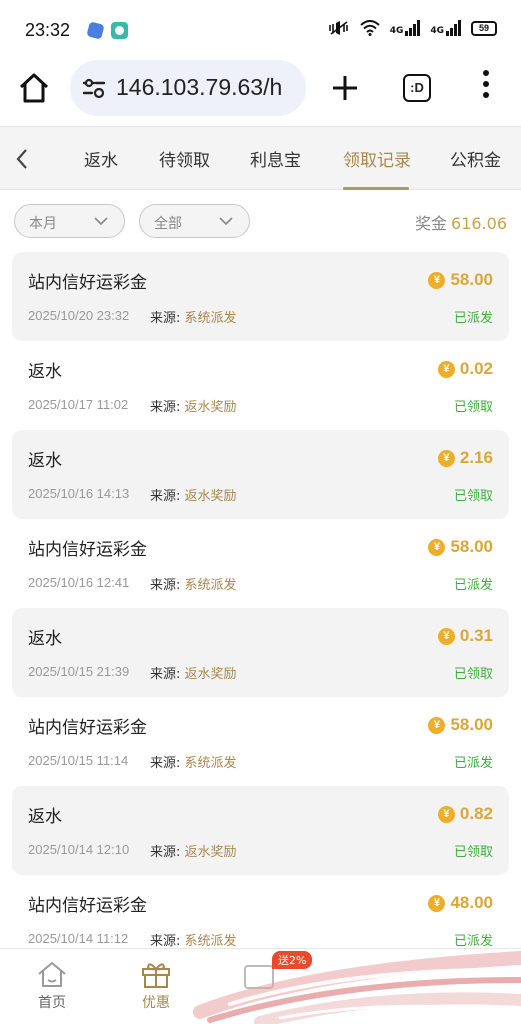  I want to click on record-date: 2025/10/16 14:13, so click(79, 493).